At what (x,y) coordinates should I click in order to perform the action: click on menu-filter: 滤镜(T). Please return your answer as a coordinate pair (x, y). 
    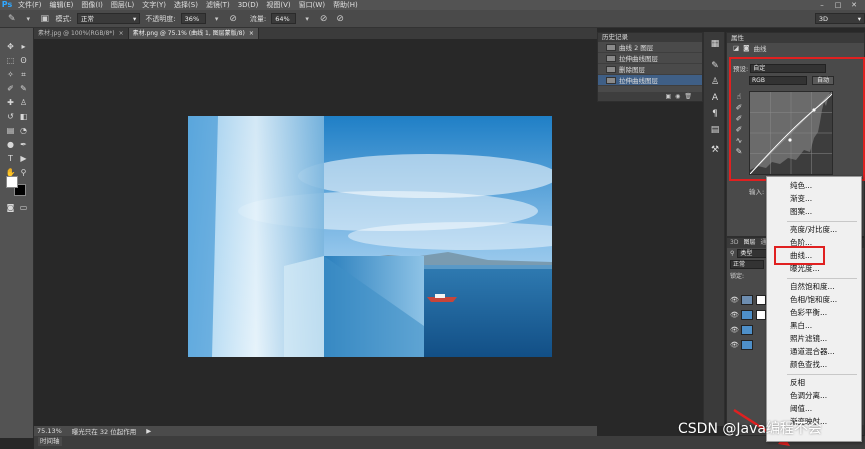
    Looking at the image, I should click on (218, 5).